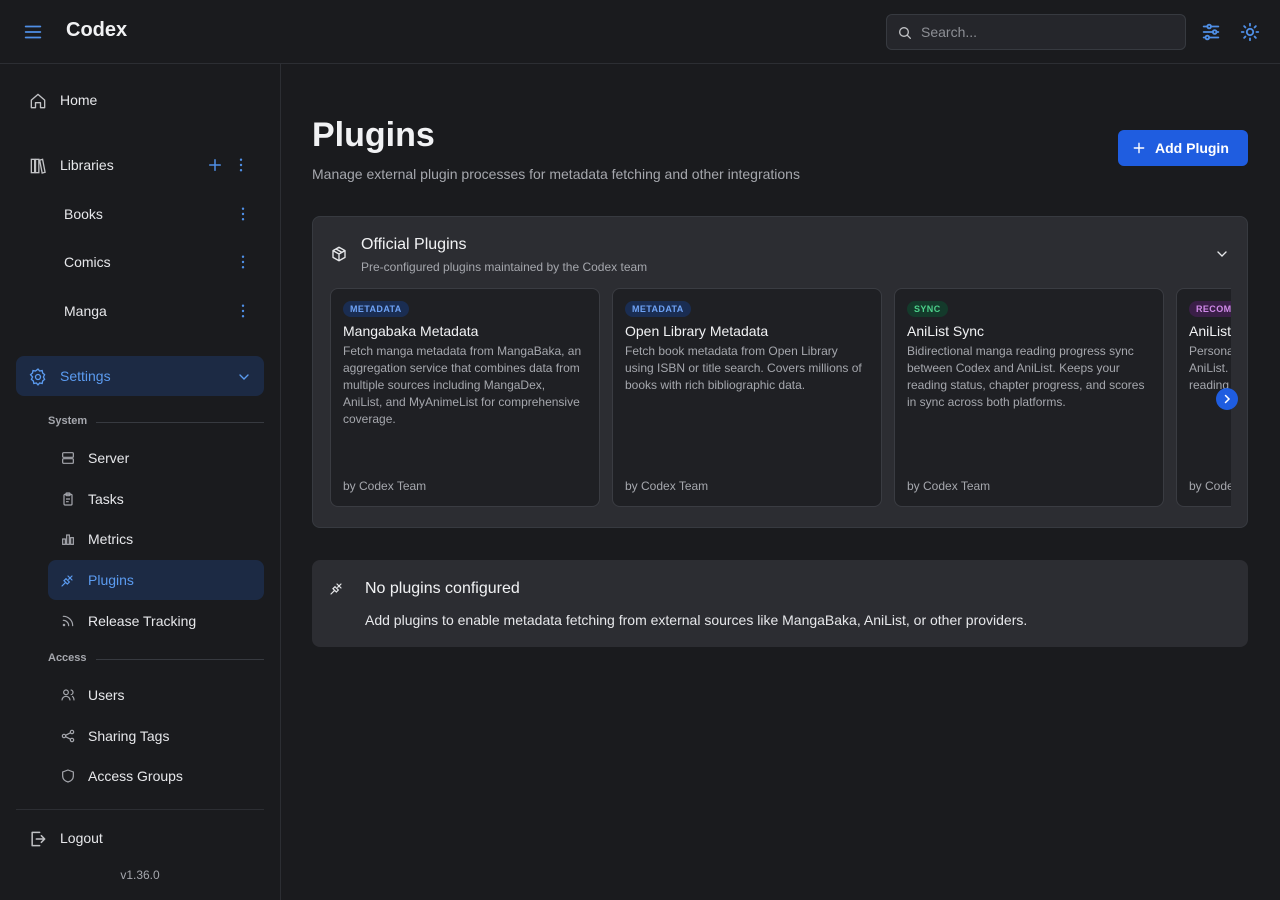 This screenshot has width=1280, height=900. I want to click on sliders-icon, so click(1211, 32).